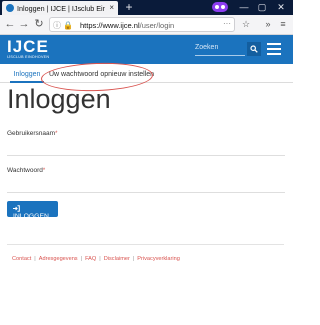 The image size is (320, 325). Describe the element at coordinates (244, 7) in the screenshot. I see `minimize-button: —` at that location.